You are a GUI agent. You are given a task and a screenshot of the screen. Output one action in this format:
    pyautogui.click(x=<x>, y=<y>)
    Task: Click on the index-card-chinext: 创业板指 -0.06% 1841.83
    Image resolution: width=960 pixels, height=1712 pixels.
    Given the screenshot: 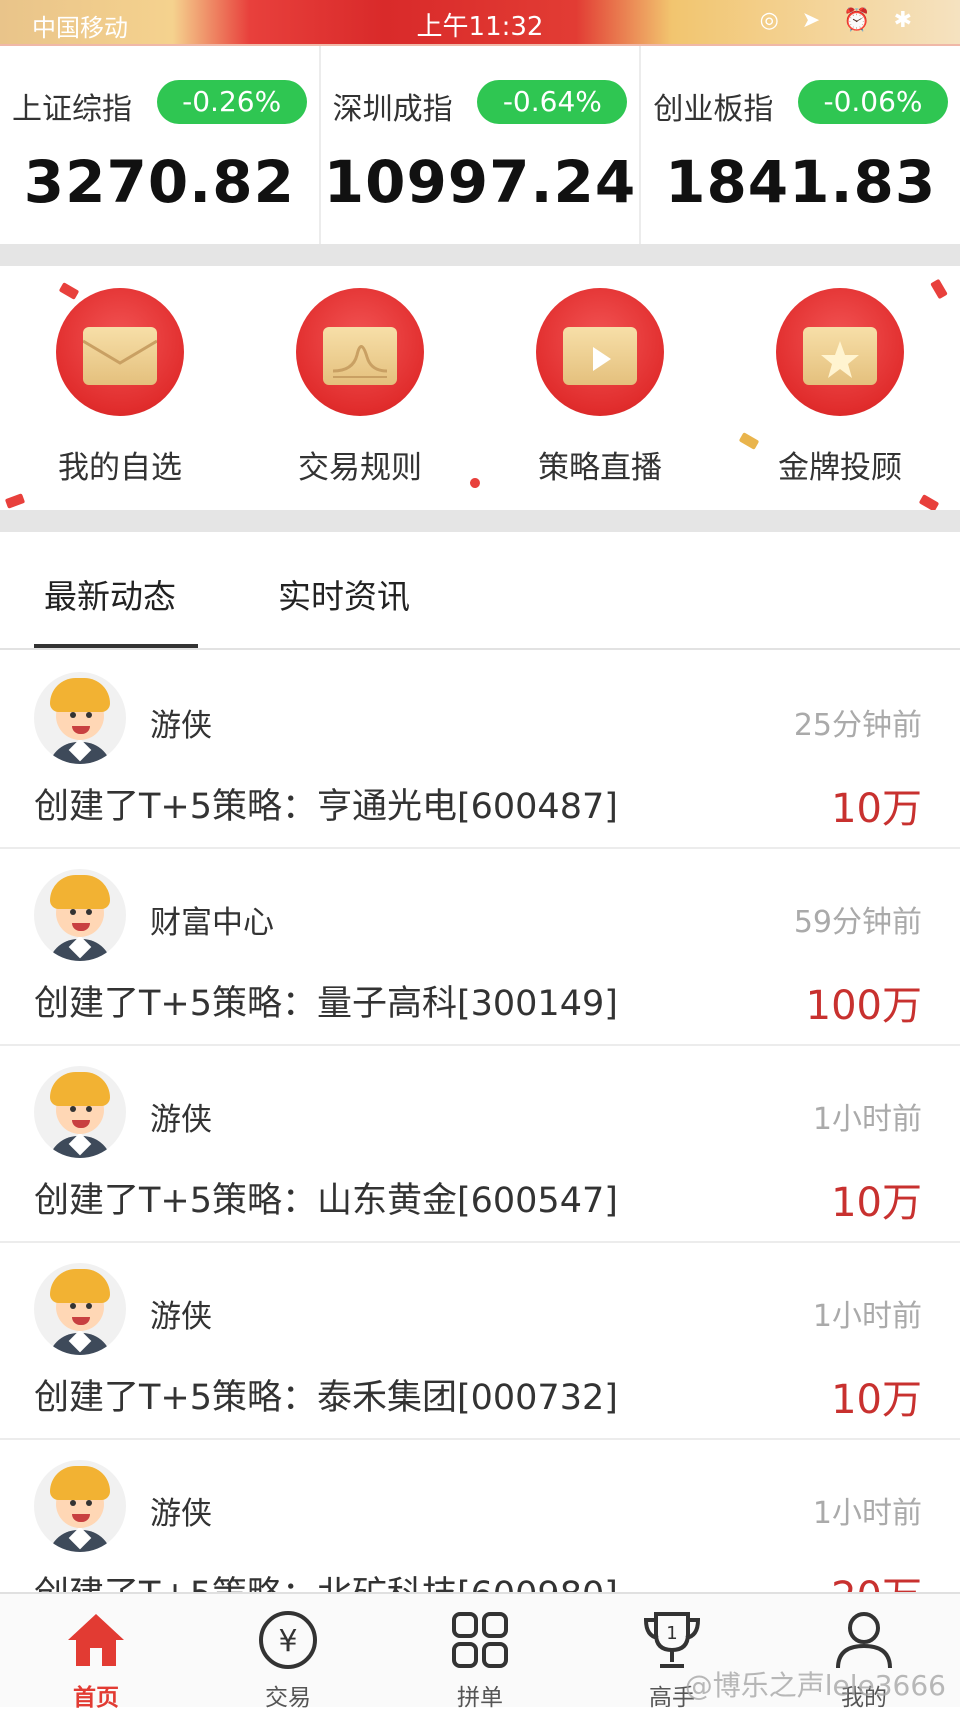 What is the action you would take?
    pyautogui.click(x=800, y=145)
    